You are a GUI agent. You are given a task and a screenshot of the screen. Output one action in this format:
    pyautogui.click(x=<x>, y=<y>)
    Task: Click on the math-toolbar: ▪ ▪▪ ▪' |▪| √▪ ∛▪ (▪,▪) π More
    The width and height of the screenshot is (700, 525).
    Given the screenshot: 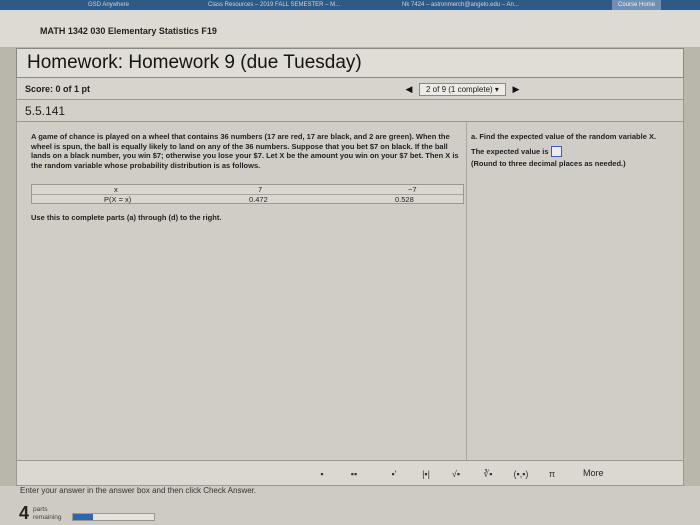 What is the action you would take?
    pyautogui.click(x=350, y=473)
    